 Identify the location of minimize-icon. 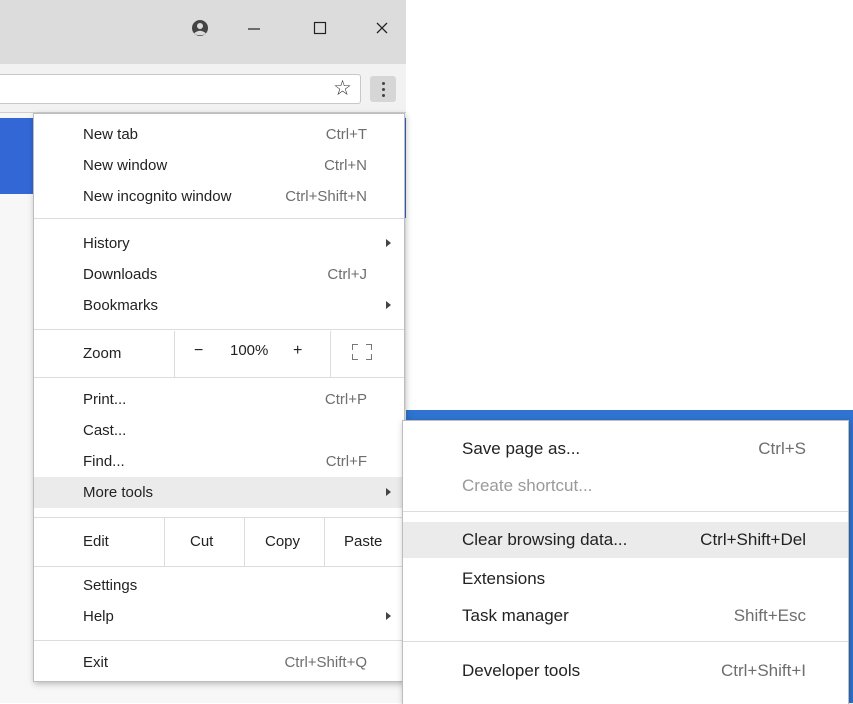
(254, 28).